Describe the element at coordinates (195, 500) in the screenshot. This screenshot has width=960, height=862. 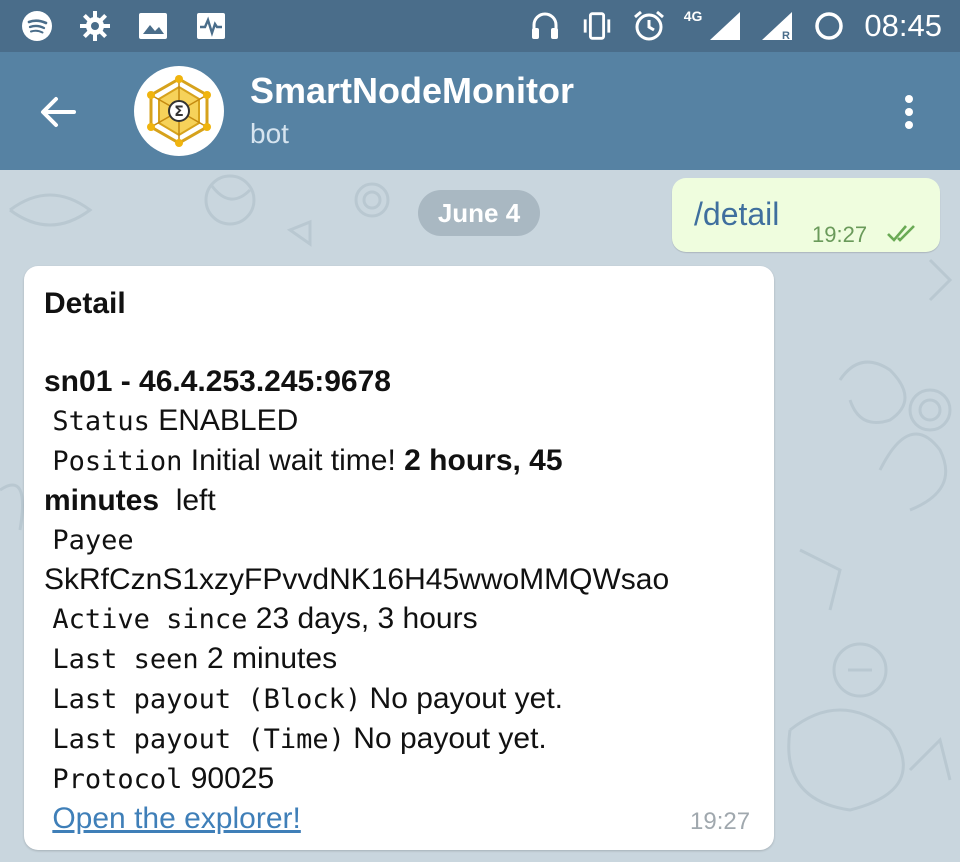
I see `position-suffix: left` at that location.